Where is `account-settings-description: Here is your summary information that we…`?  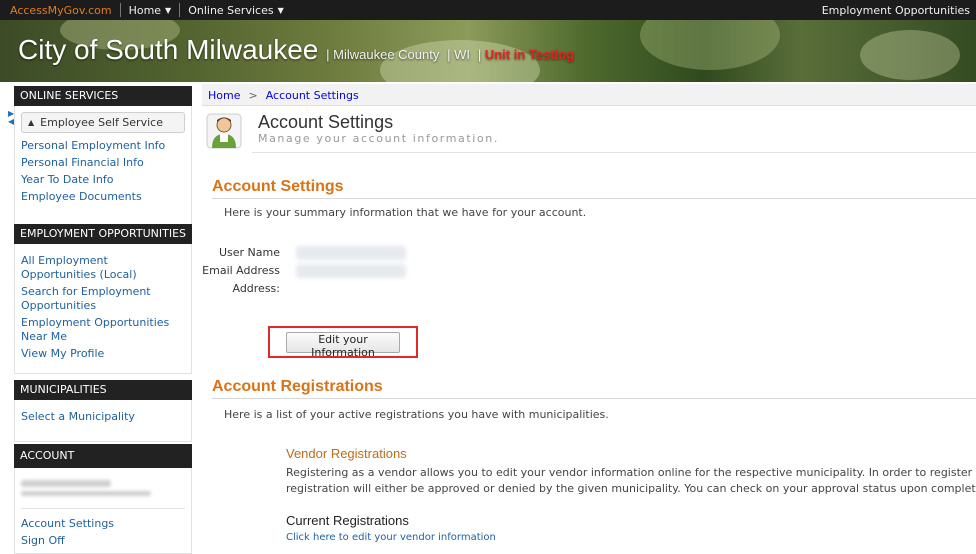 account-settings-description: Here is your summary information that we… is located at coordinates (405, 212).